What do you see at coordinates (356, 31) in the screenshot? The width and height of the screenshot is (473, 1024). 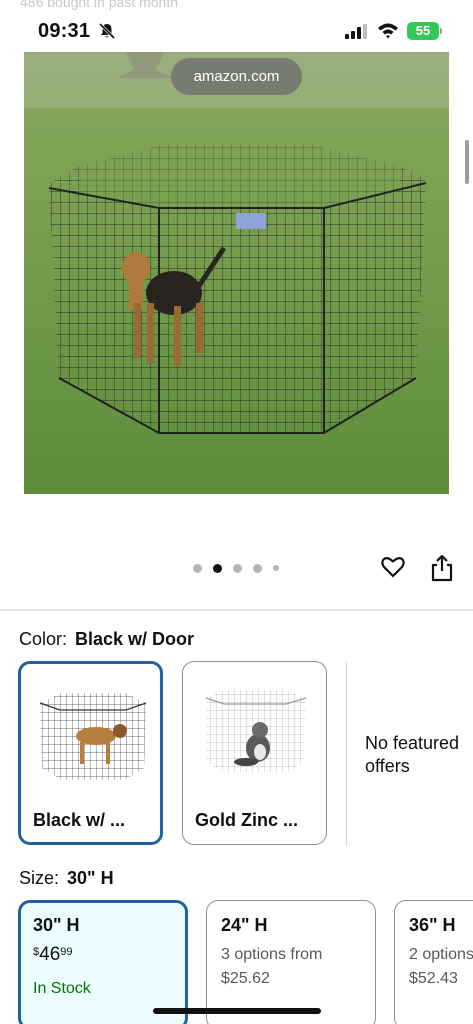 I see `cellular-signal-icon` at bounding box center [356, 31].